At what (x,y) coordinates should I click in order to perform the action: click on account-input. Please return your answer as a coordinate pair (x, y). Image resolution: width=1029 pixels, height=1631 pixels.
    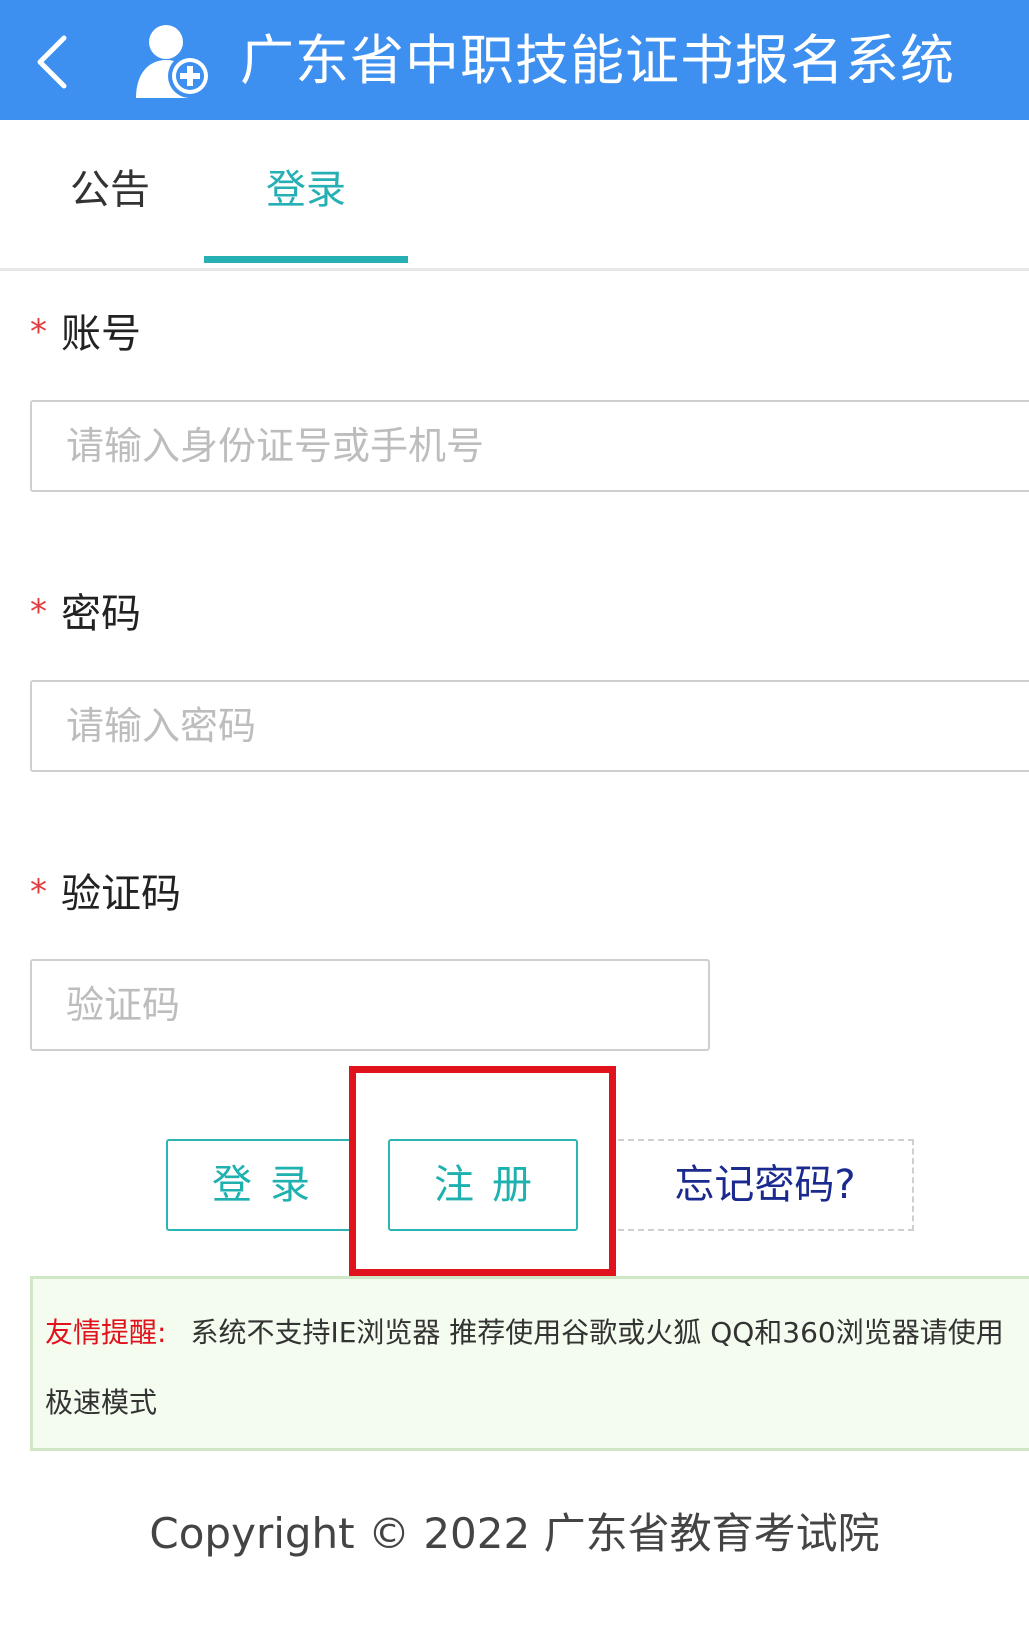
    Looking at the image, I should click on (529, 446).